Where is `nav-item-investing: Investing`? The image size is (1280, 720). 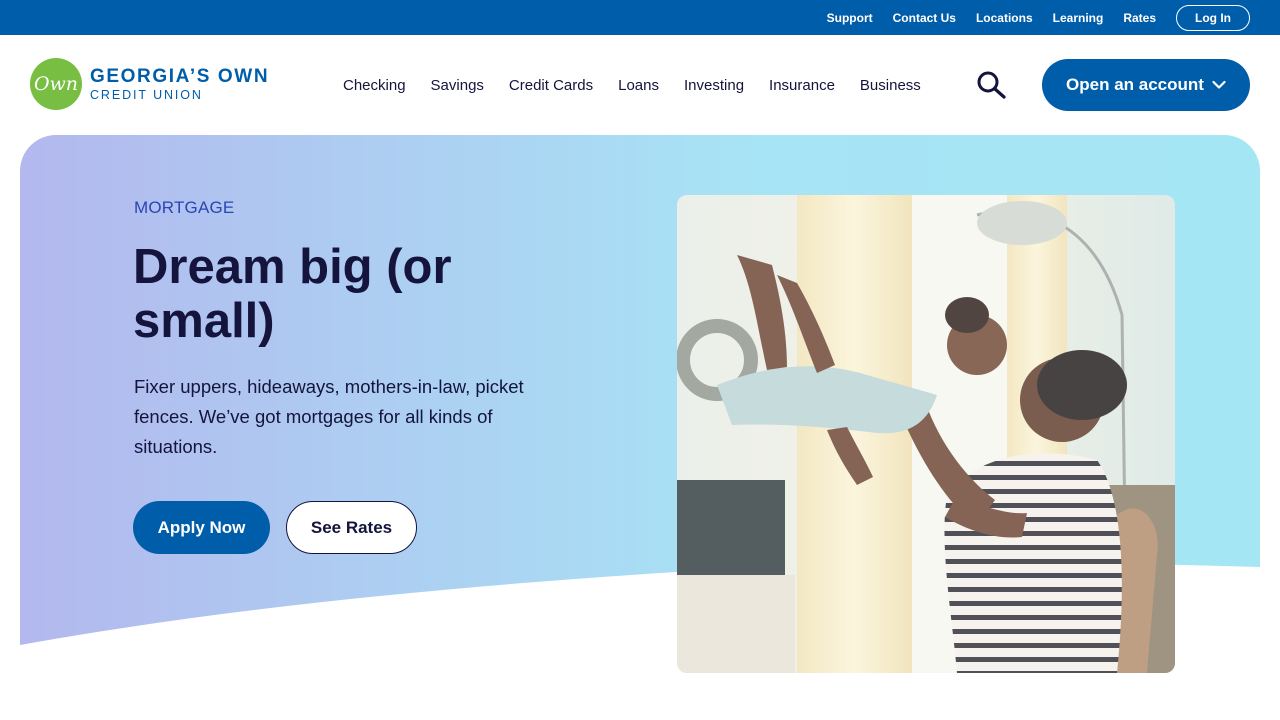 nav-item-investing: Investing is located at coordinates (714, 85).